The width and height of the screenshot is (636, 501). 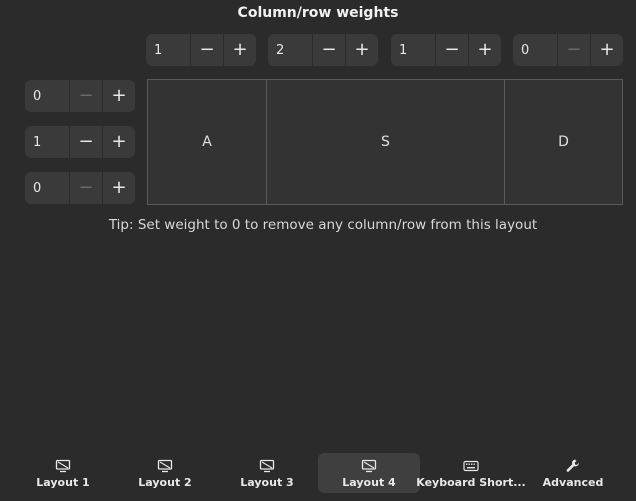 What do you see at coordinates (118, 96) in the screenshot?
I see `row-weight-1-increment-button: +` at bounding box center [118, 96].